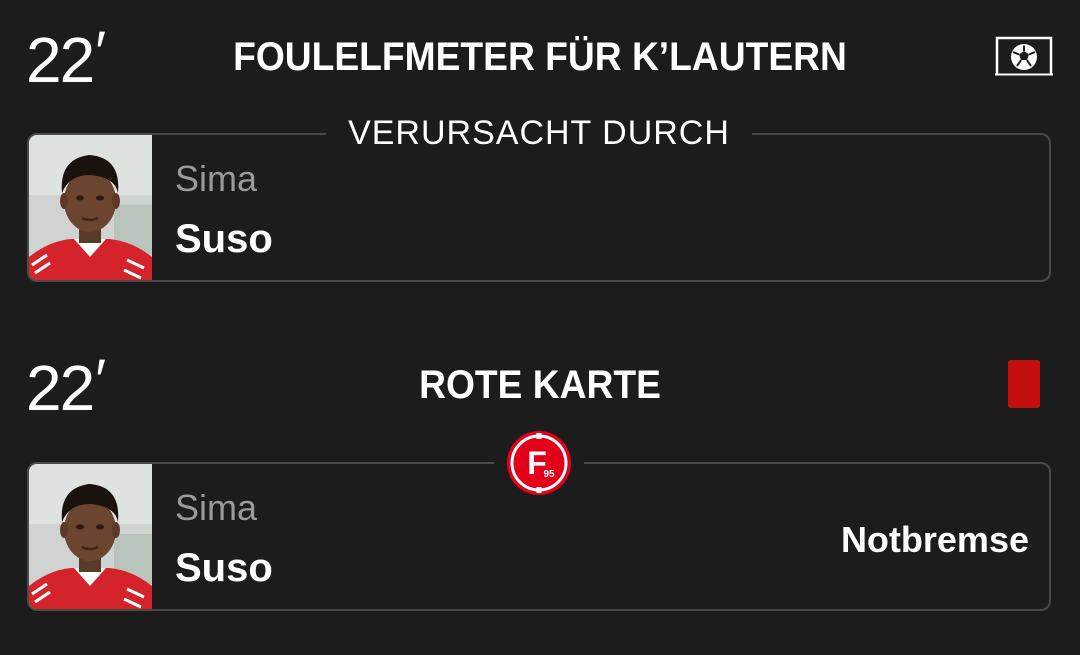  What do you see at coordinates (934, 539) in the screenshot?
I see `card-reason: Notbremse` at bounding box center [934, 539].